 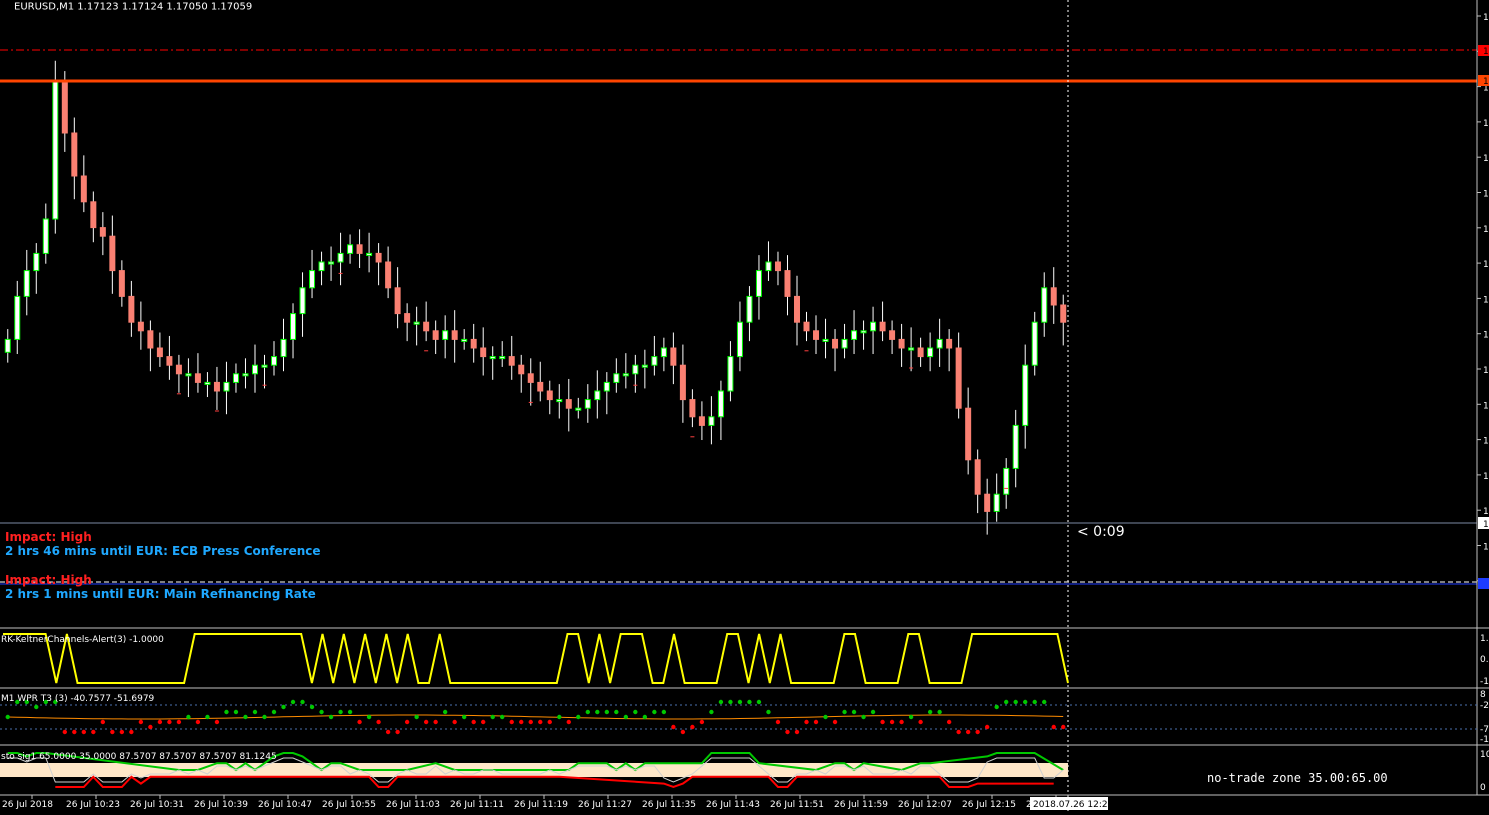 I want to click on time-axis-label: 26 Jul 10:55, so click(x=349, y=805).